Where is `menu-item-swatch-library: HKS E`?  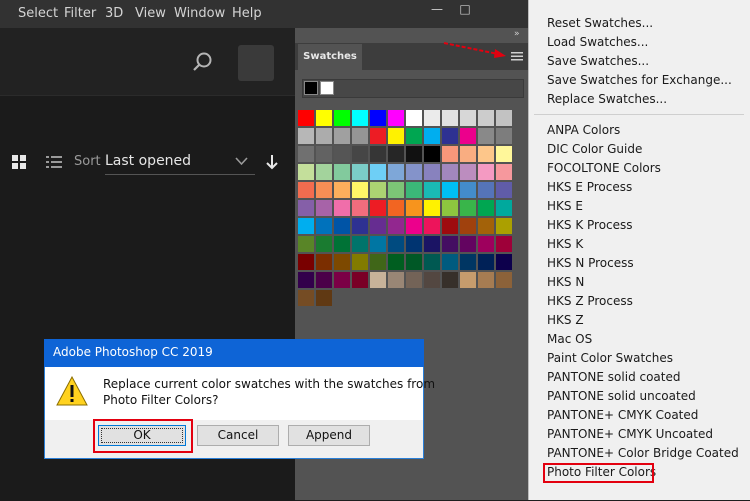
menu-item-swatch-library: HKS E is located at coordinates (565, 206).